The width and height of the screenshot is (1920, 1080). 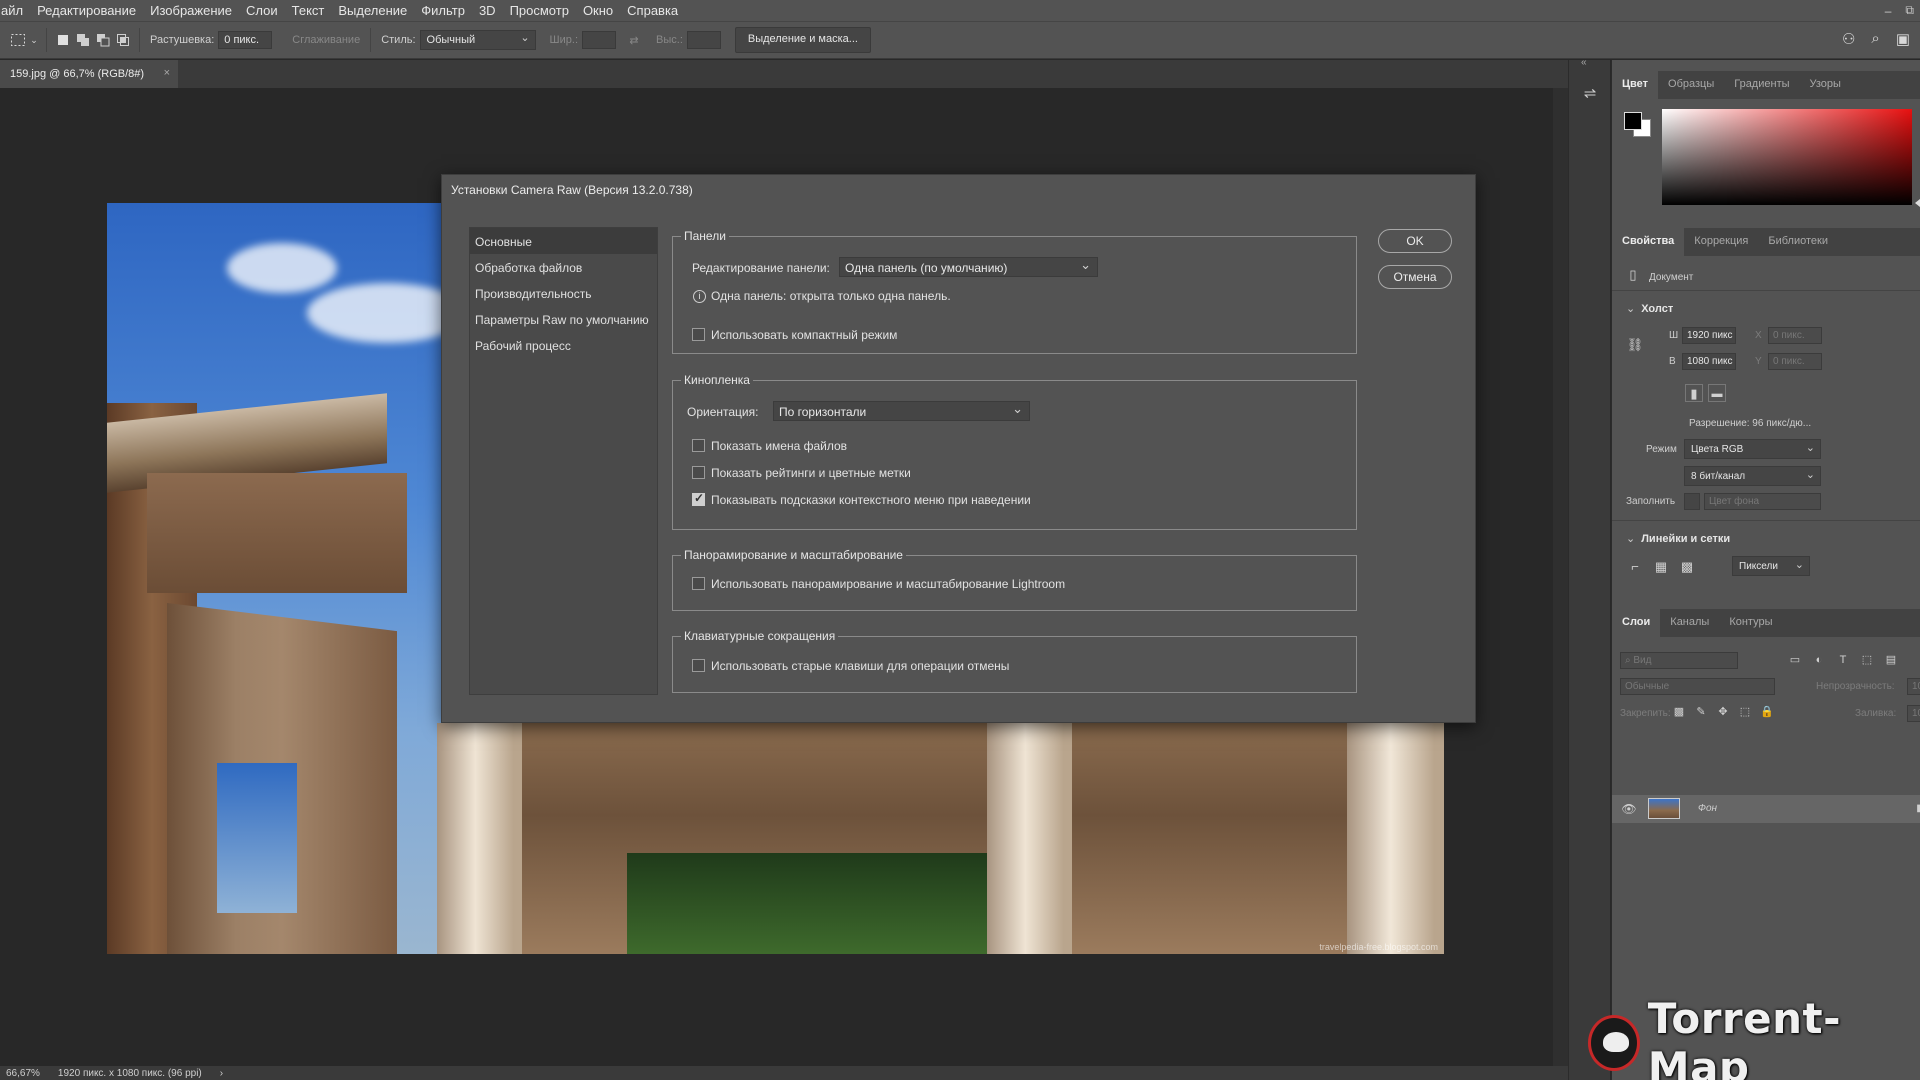 I want to click on nav-item-general: Основные, so click(x=563, y=241).